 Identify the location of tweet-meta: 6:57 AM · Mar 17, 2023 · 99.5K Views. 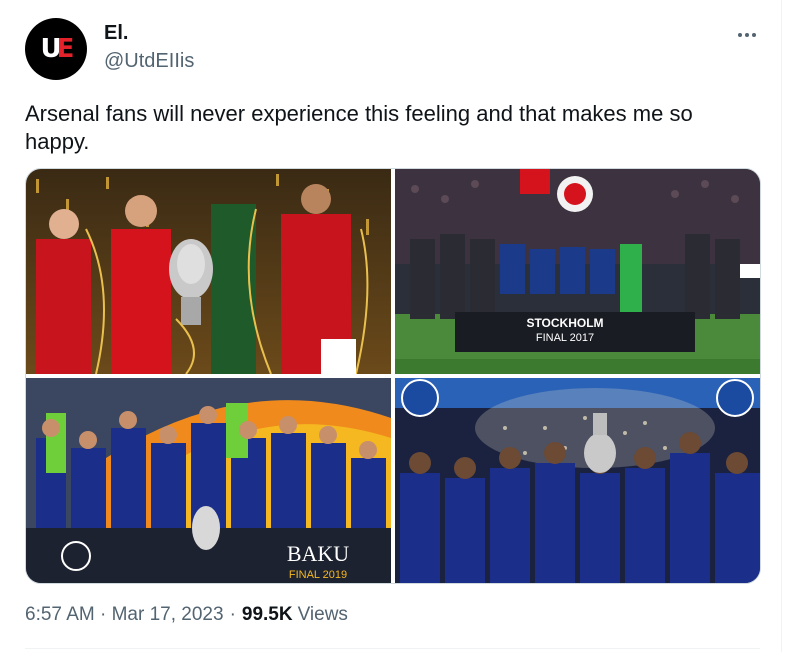
(186, 615).